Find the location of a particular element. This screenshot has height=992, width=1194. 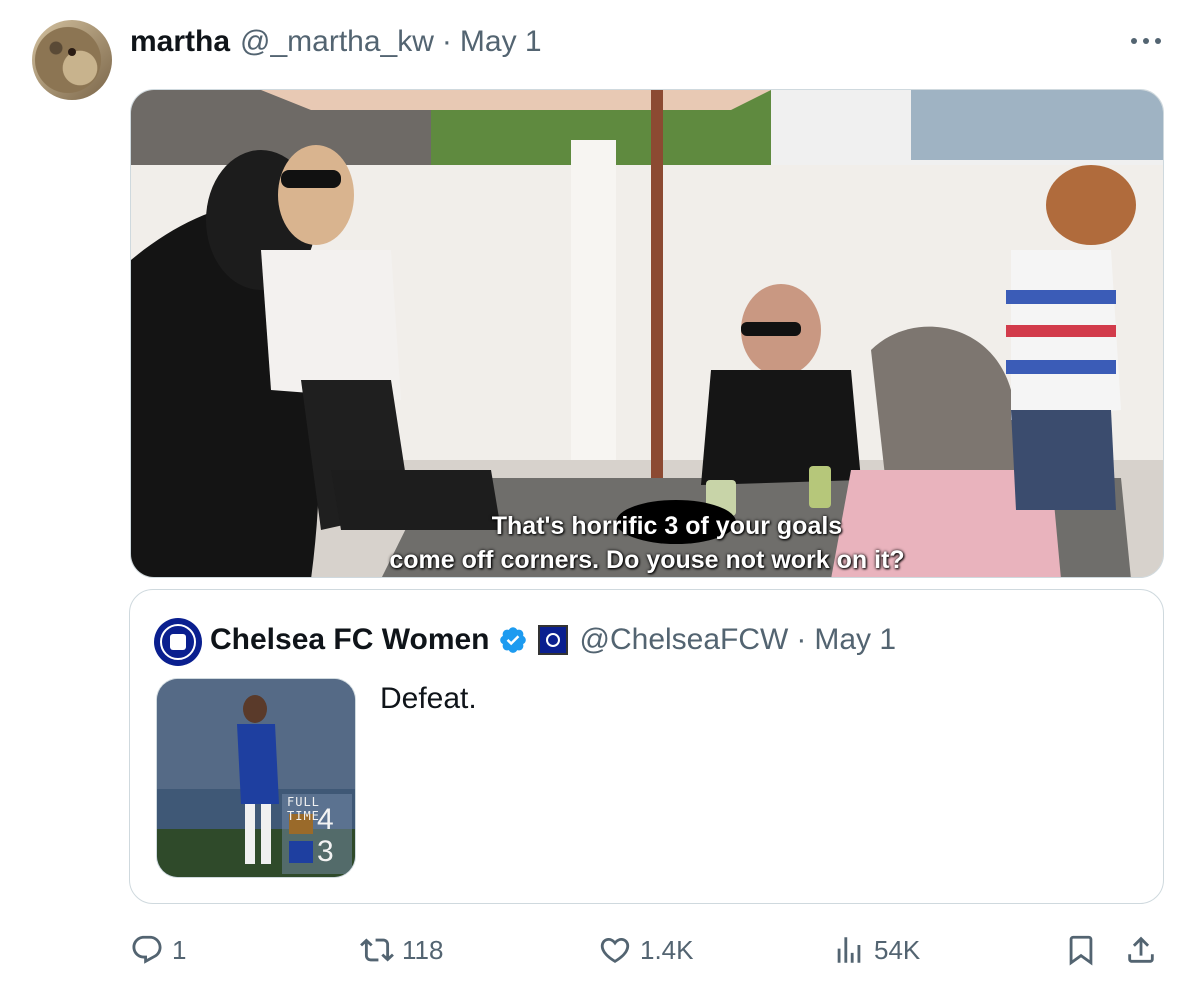

score-top: 4 is located at coordinates (325, 819).